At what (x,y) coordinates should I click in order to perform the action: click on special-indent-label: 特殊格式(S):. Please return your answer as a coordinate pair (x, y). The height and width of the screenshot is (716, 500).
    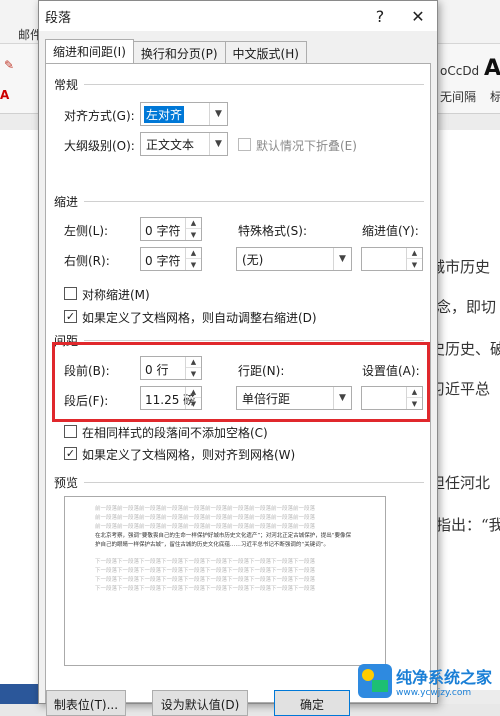
    Looking at the image, I should click on (273, 231).